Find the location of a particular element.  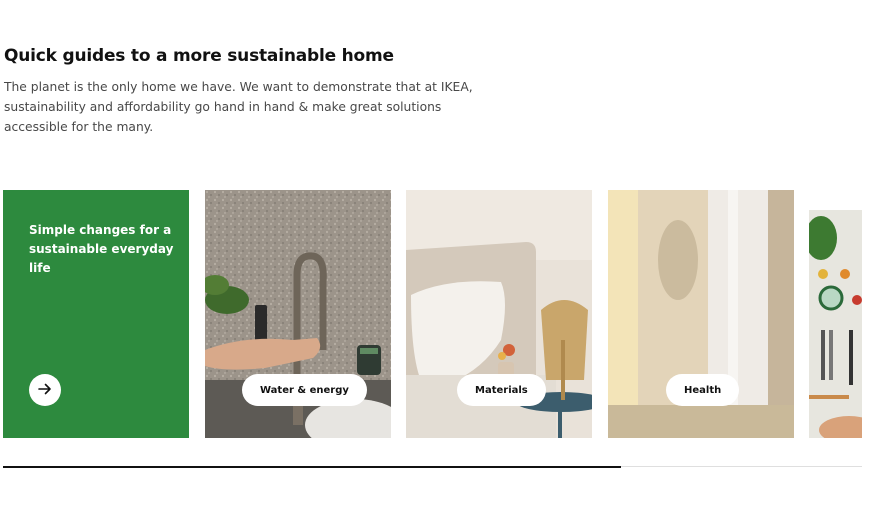

kitchen-photo is located at coordinates (835, 314).